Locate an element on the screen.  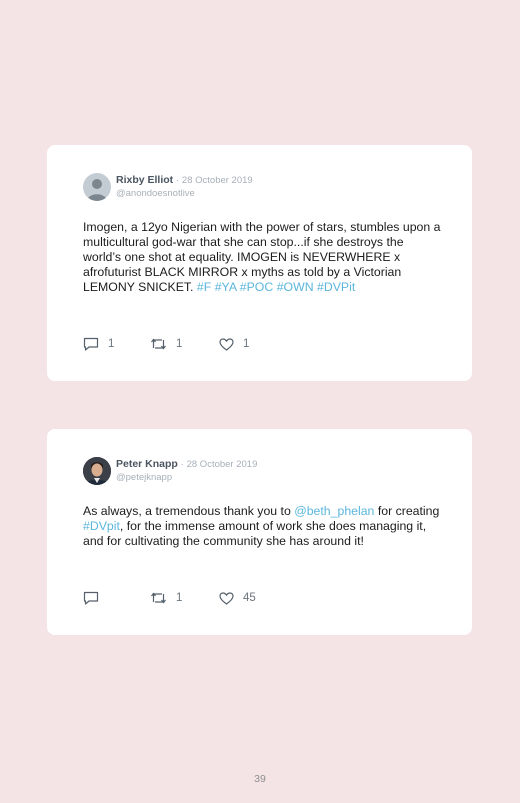
tweet-header: Peter Knapp · 28 October 2019 is located at coordinates (186, 464).